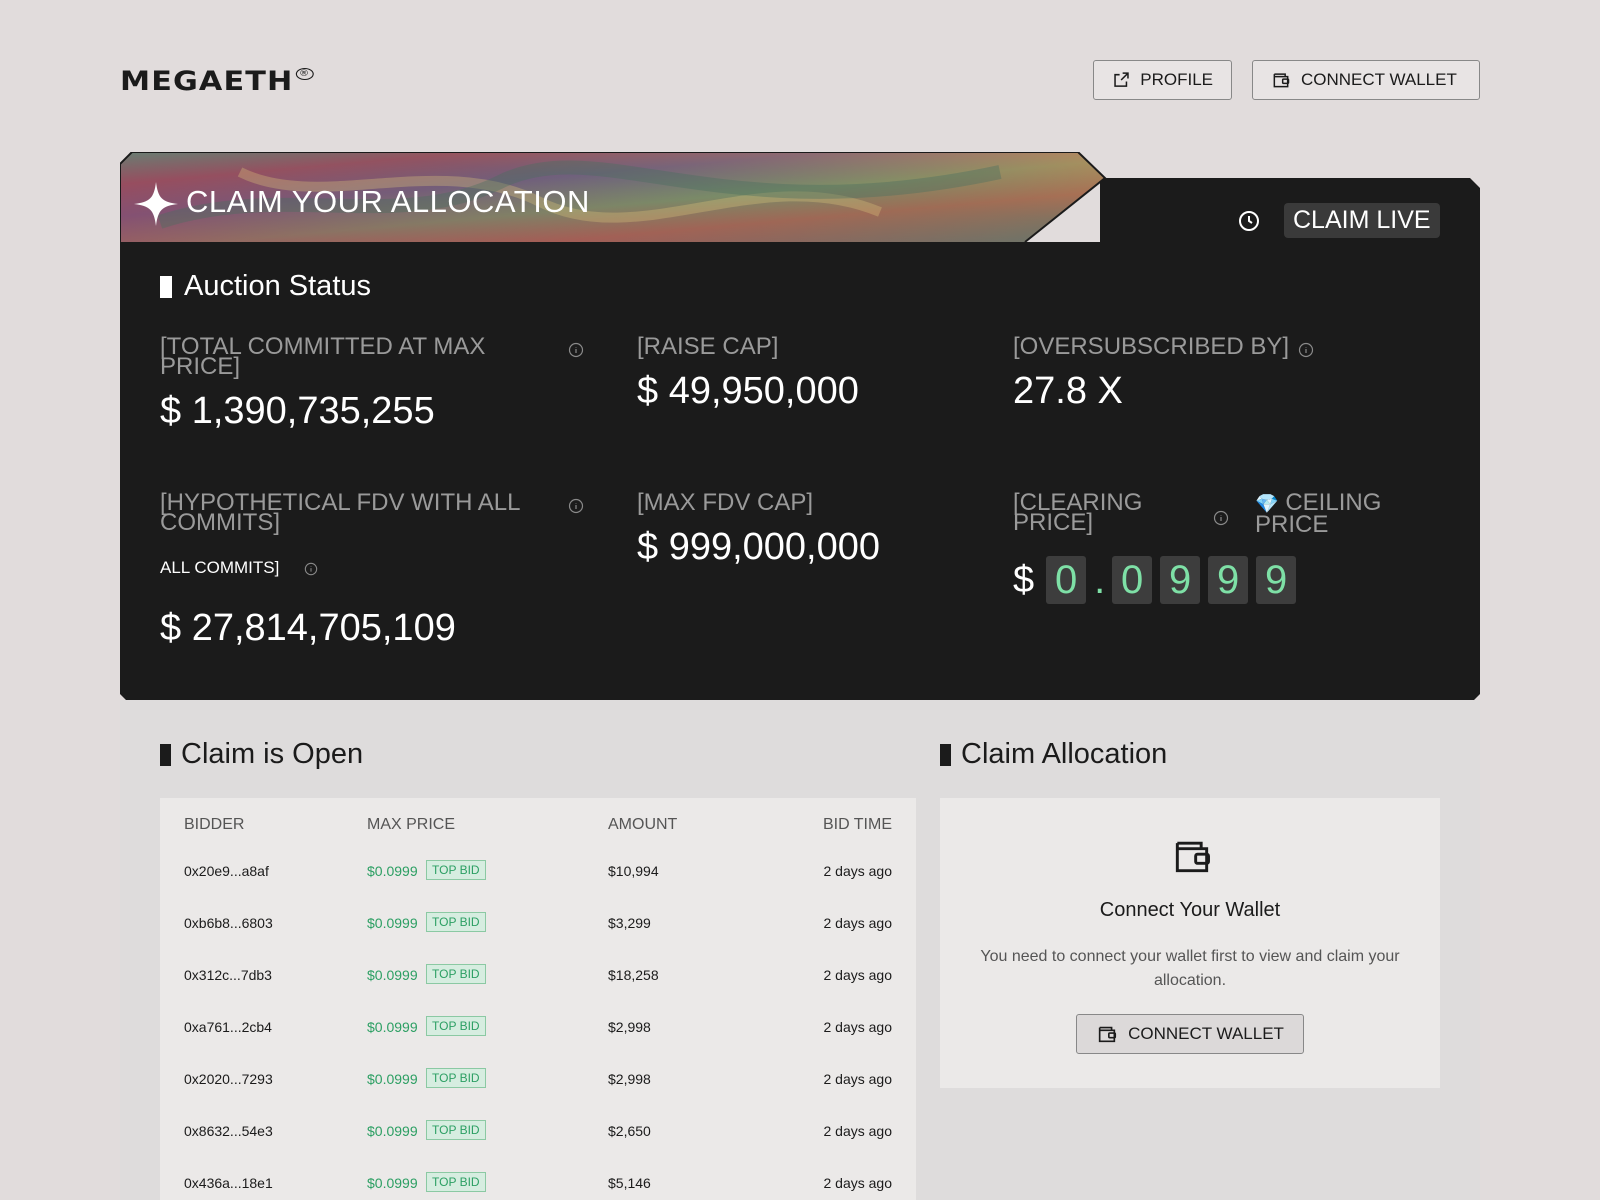 The image size is (1600, 1200). I want to click on hypothetical-fdv-value: $ 27,814,705,109, so click(308, 628).